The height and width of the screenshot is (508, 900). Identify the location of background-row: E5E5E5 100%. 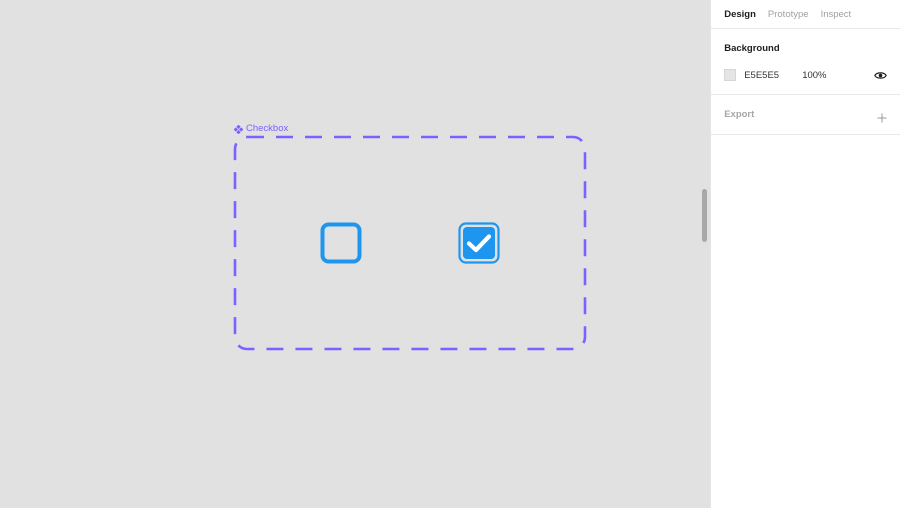
(805, 75).